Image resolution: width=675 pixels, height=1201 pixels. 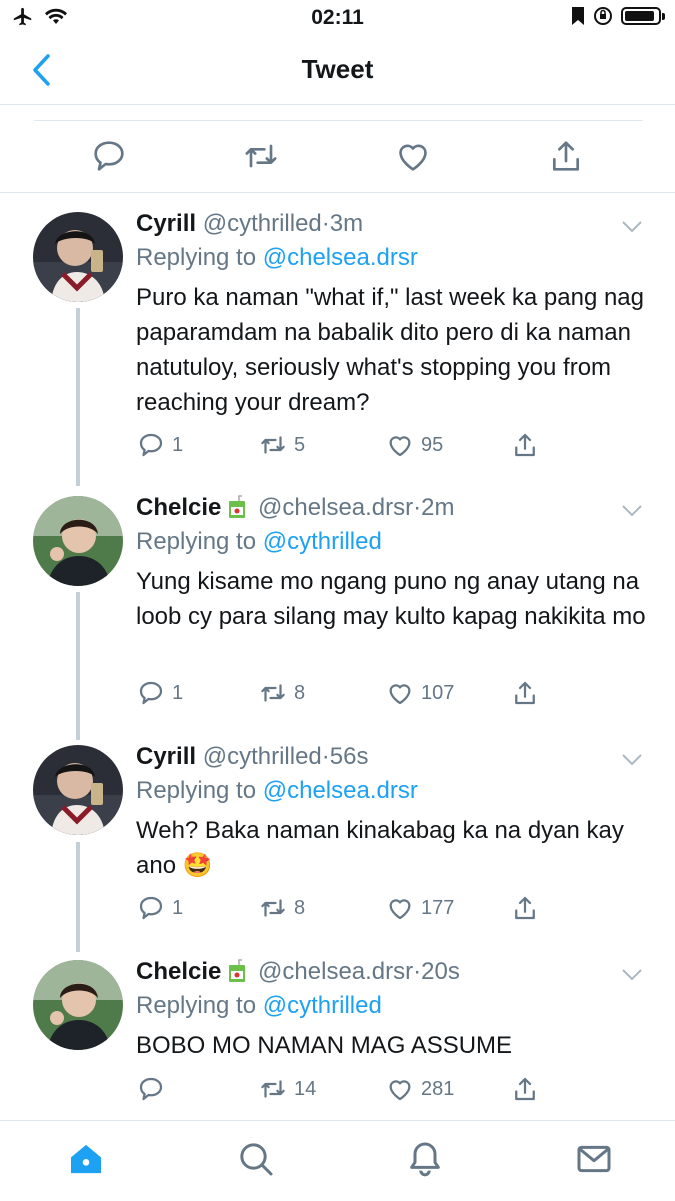 I want to click on home-icon, so click(x=86, y=1159).